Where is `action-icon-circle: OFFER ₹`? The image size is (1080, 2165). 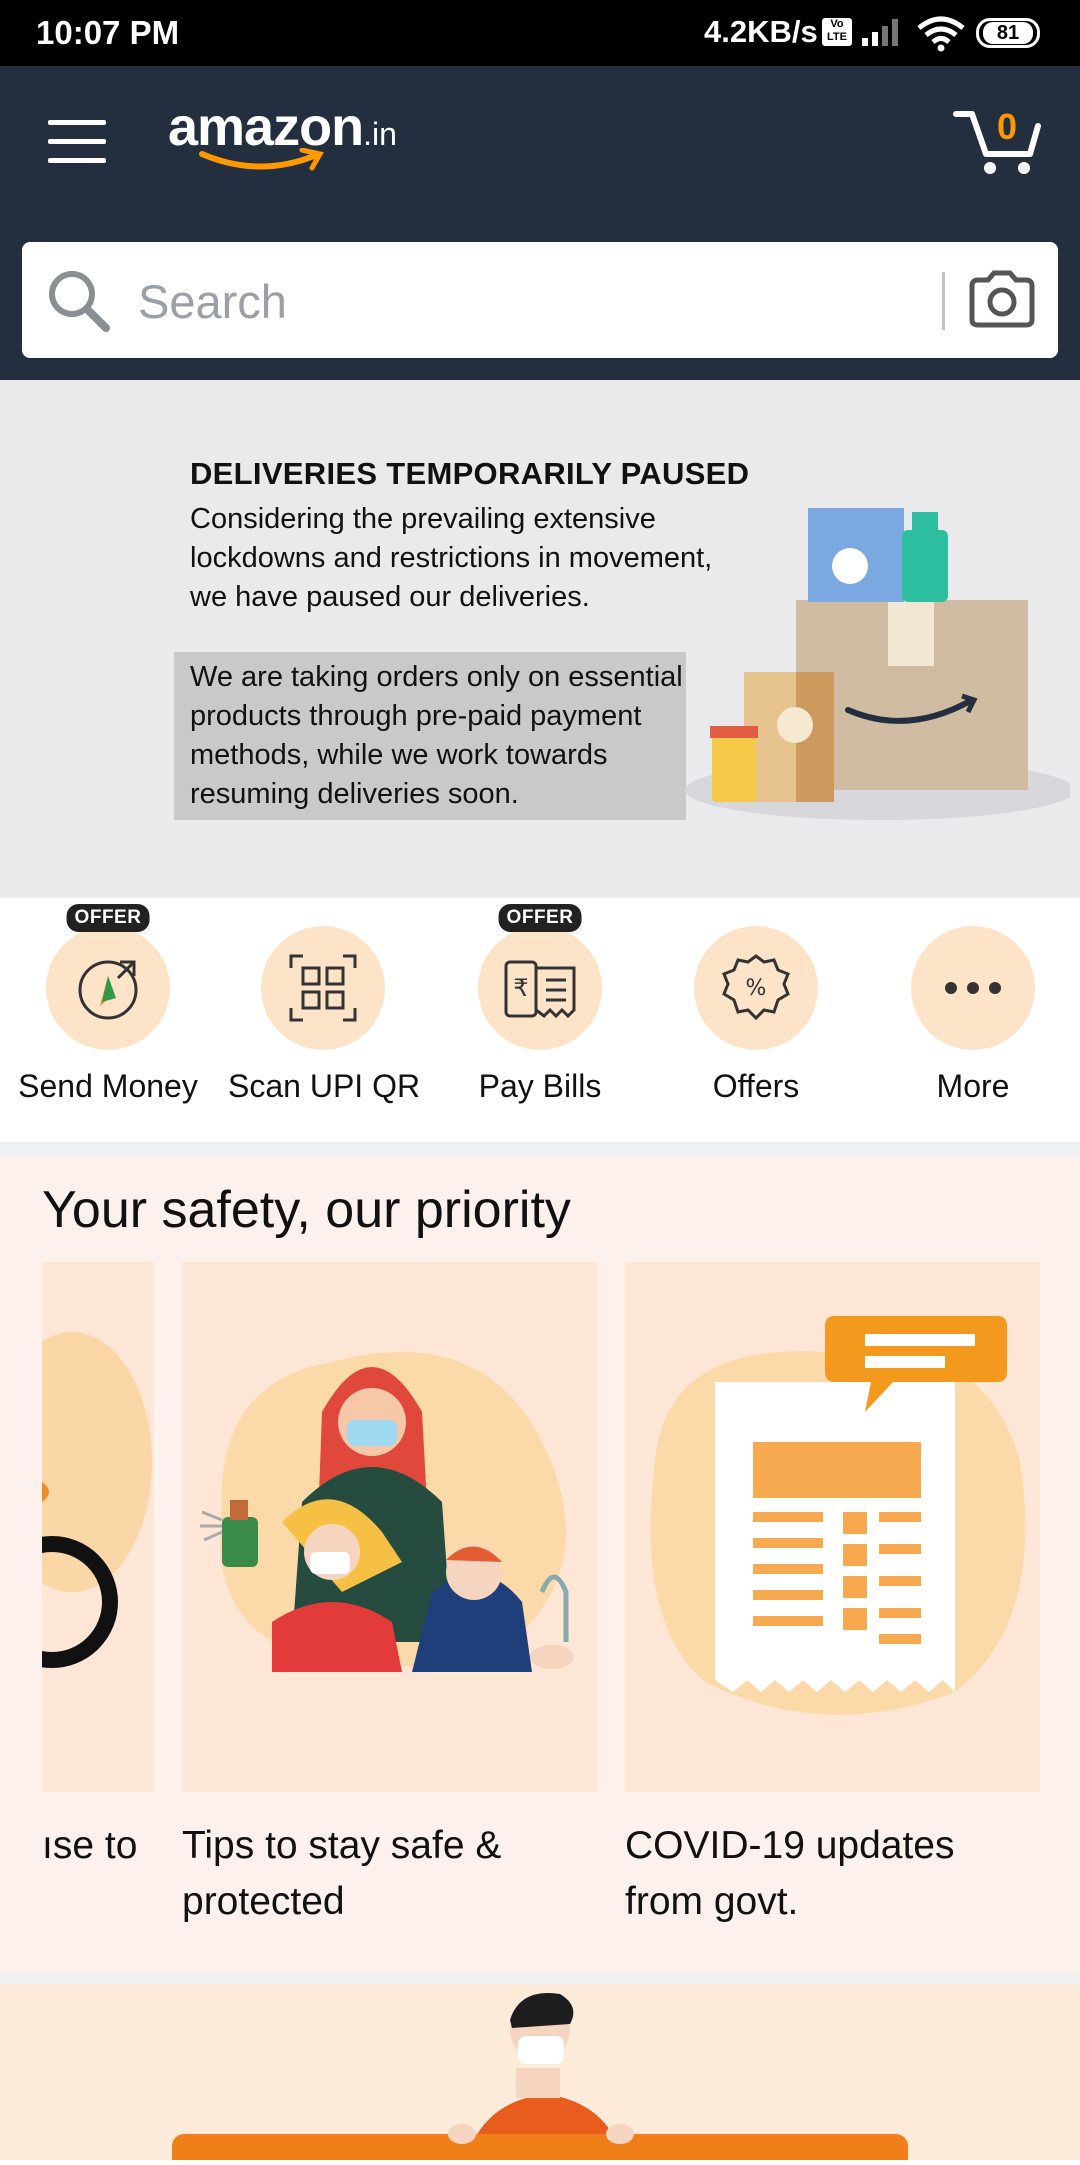
action-icon-circle: OFFER ₹ is located at coordinates (540, 977).